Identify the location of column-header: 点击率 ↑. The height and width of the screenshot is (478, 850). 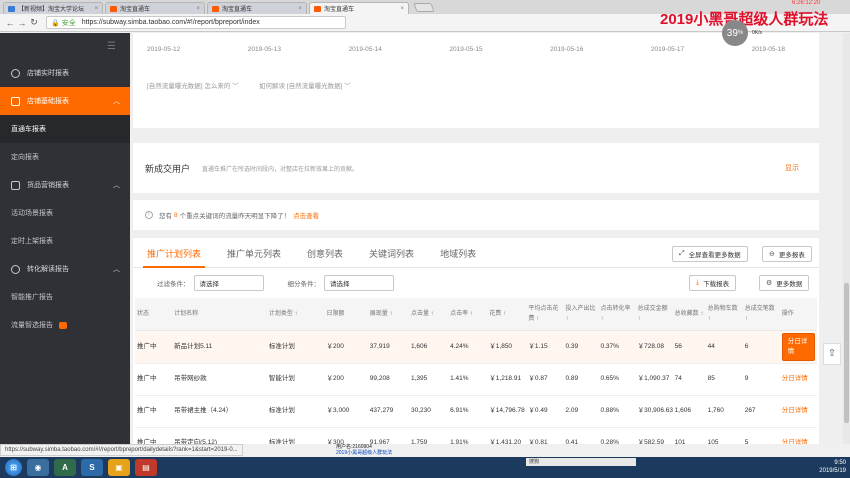
(468, 314).